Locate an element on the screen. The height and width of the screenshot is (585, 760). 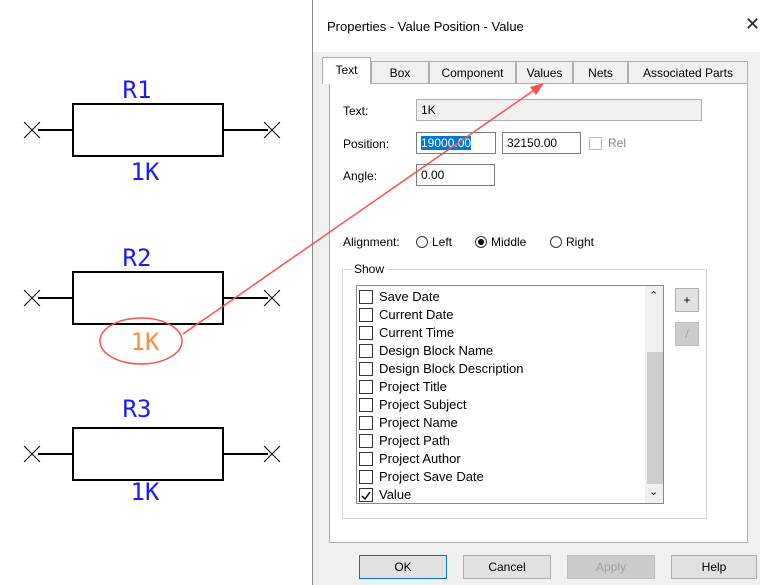
list-item-label: Project Subject is located at coordinates (423, 404).